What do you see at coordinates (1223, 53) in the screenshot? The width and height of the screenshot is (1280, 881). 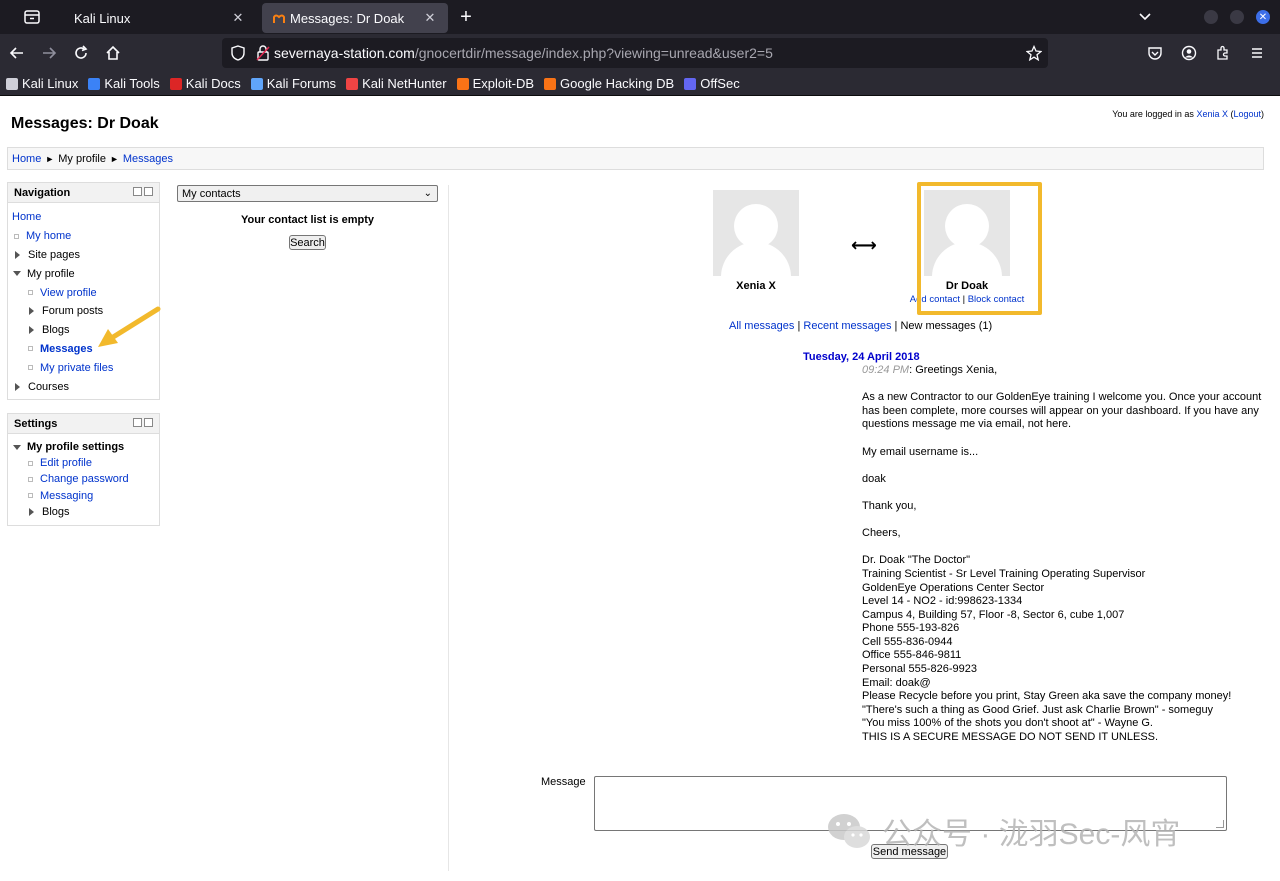 I see `extensions-button` at bounding box center [1223, 53].